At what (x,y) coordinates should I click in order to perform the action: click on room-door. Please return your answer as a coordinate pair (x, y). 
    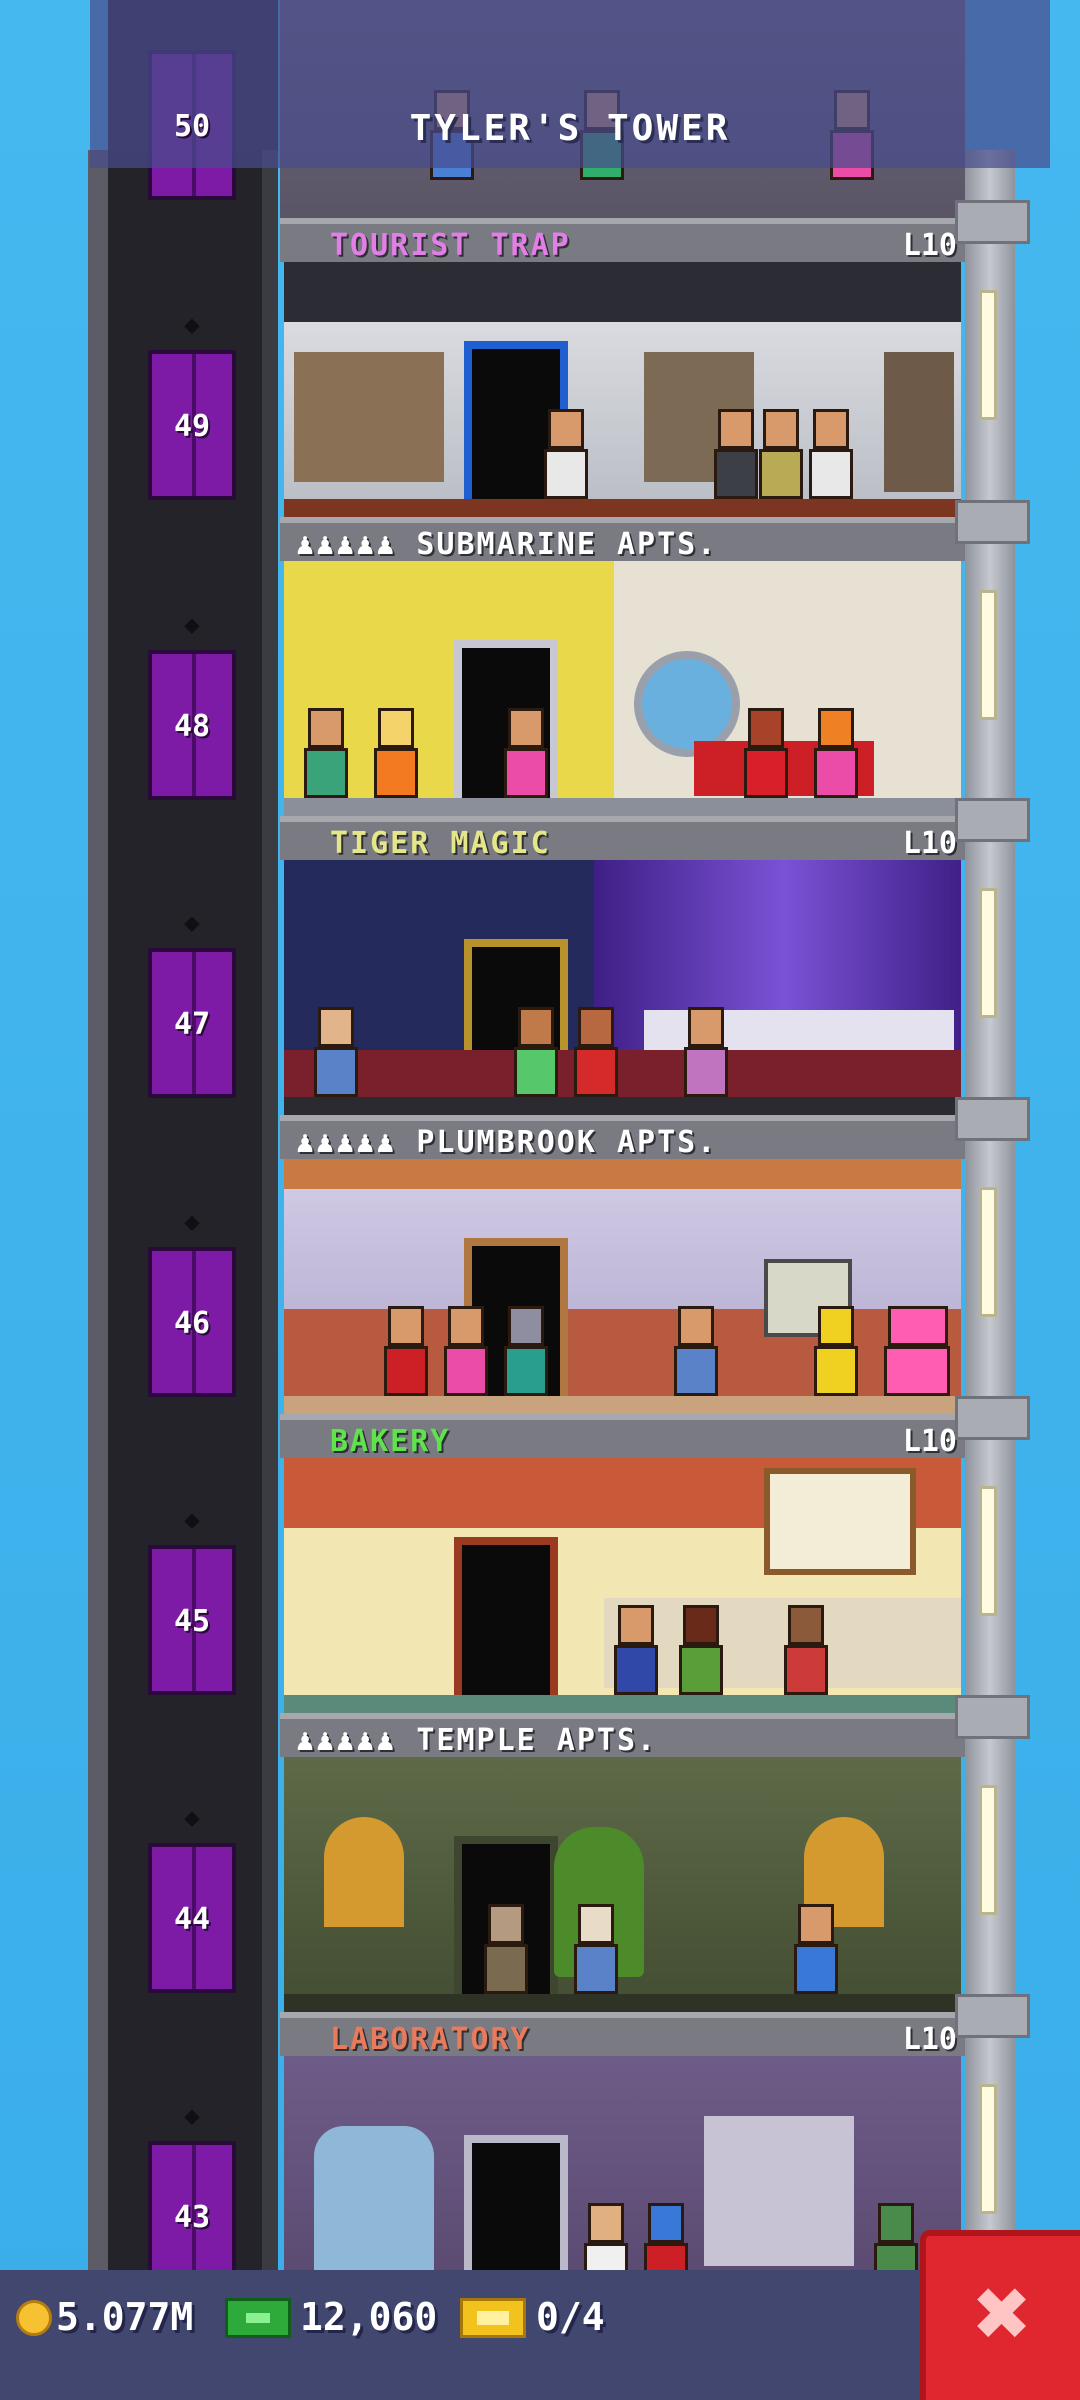
    Looking at the image, I should click on (506, 1616).